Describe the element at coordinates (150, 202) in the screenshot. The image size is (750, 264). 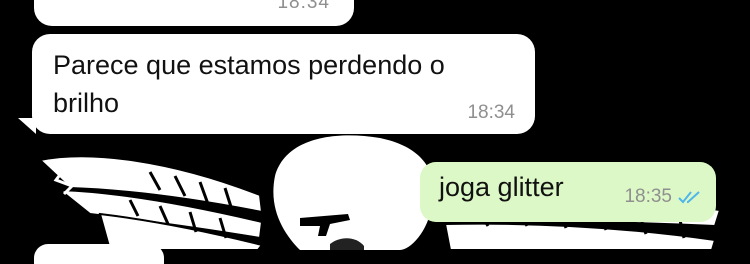
I see `left-wing-icon` at that location.